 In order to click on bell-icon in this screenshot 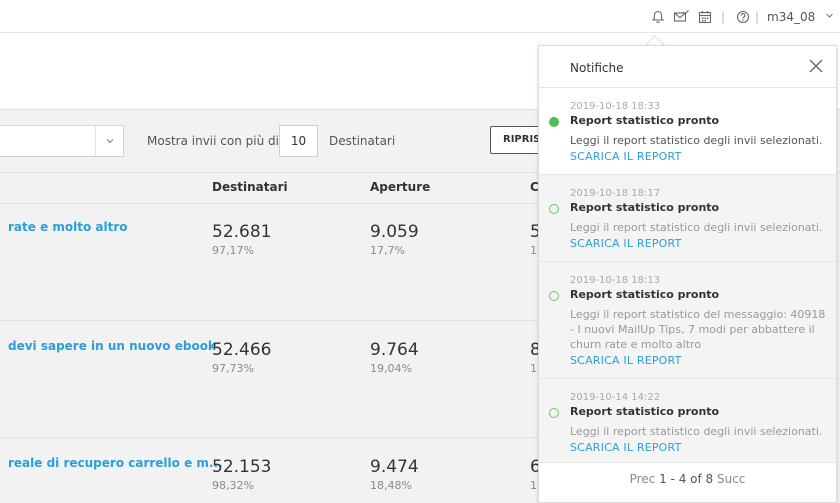, I will do `click(658, 17)`.